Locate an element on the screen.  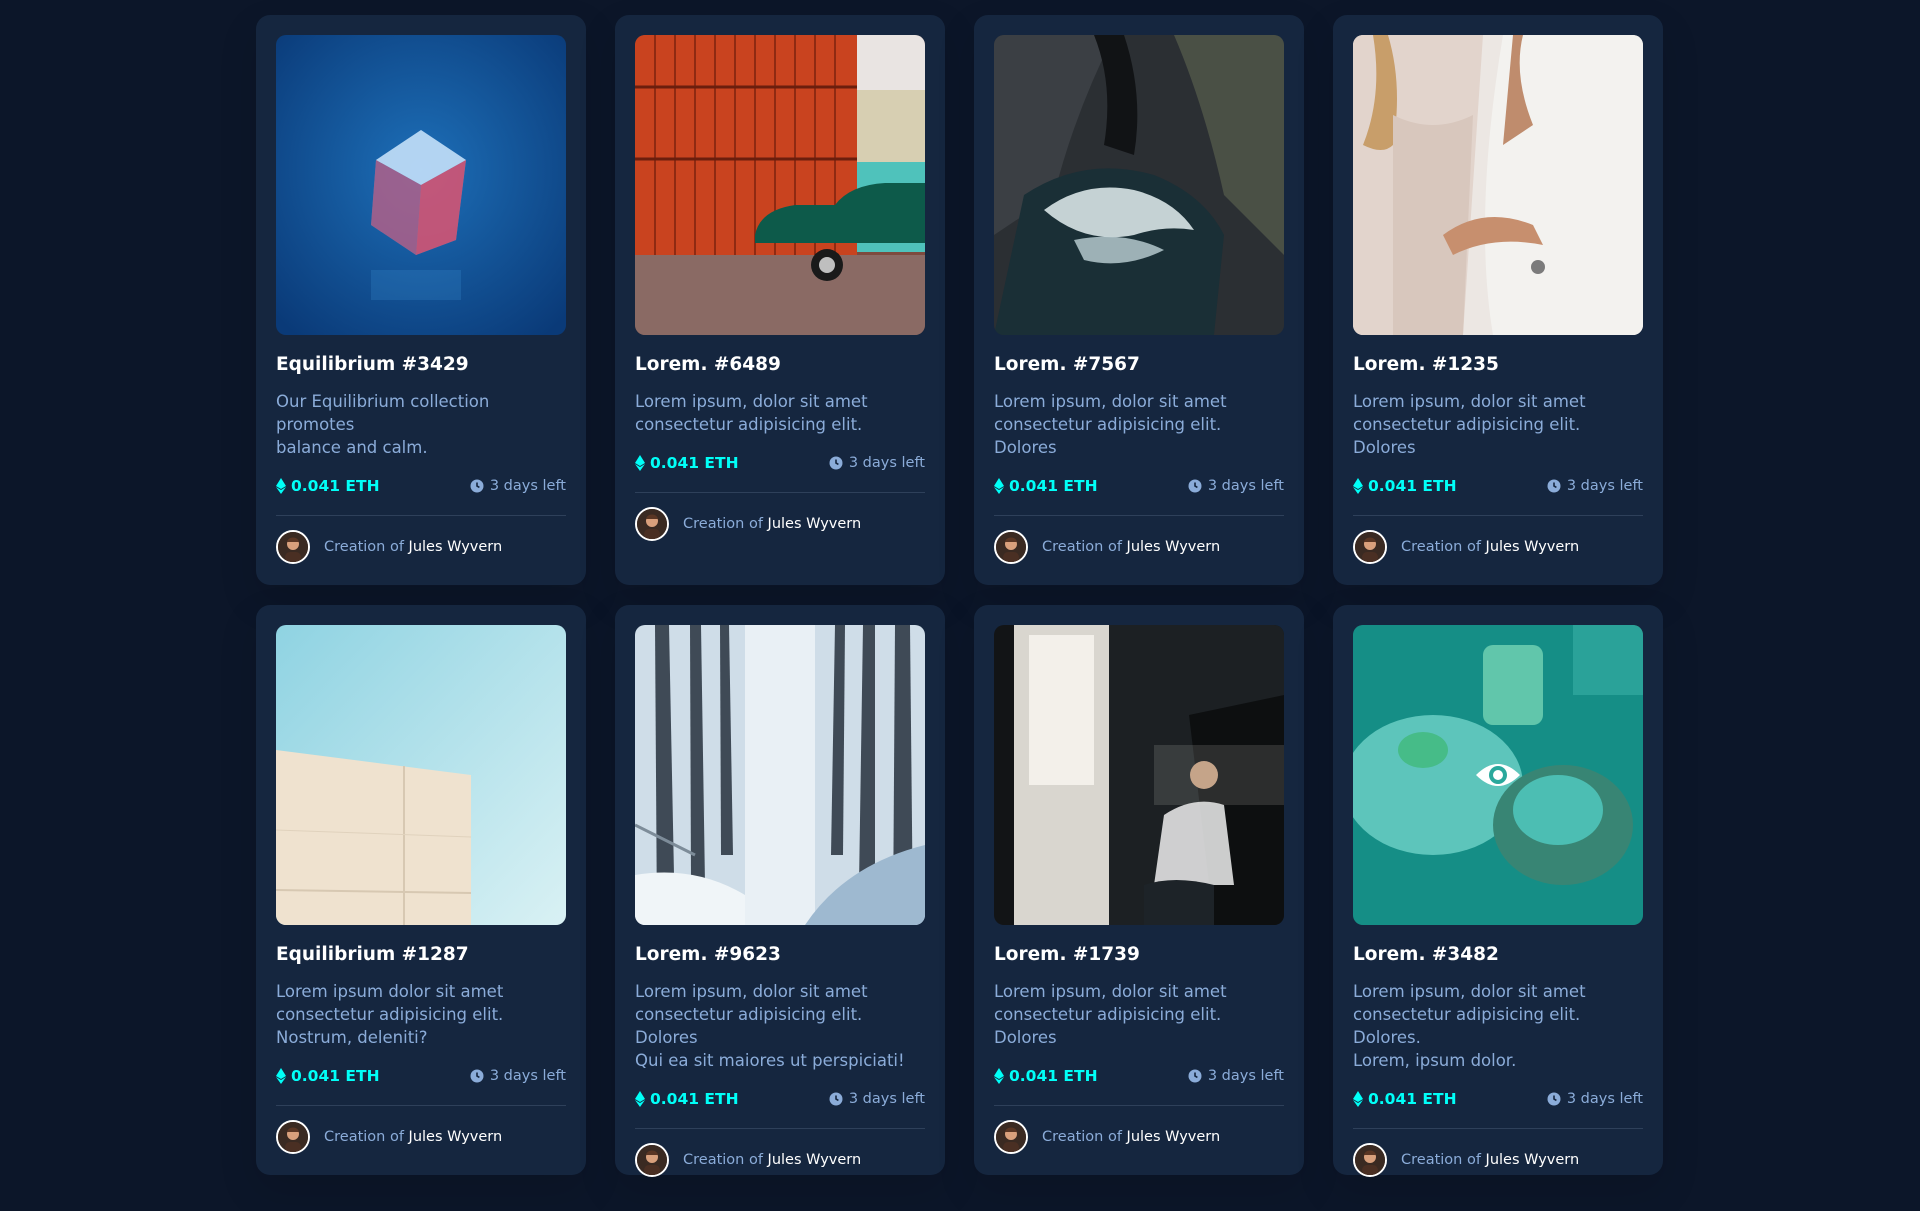
containers-car-image is located at coordinates (780, 185).